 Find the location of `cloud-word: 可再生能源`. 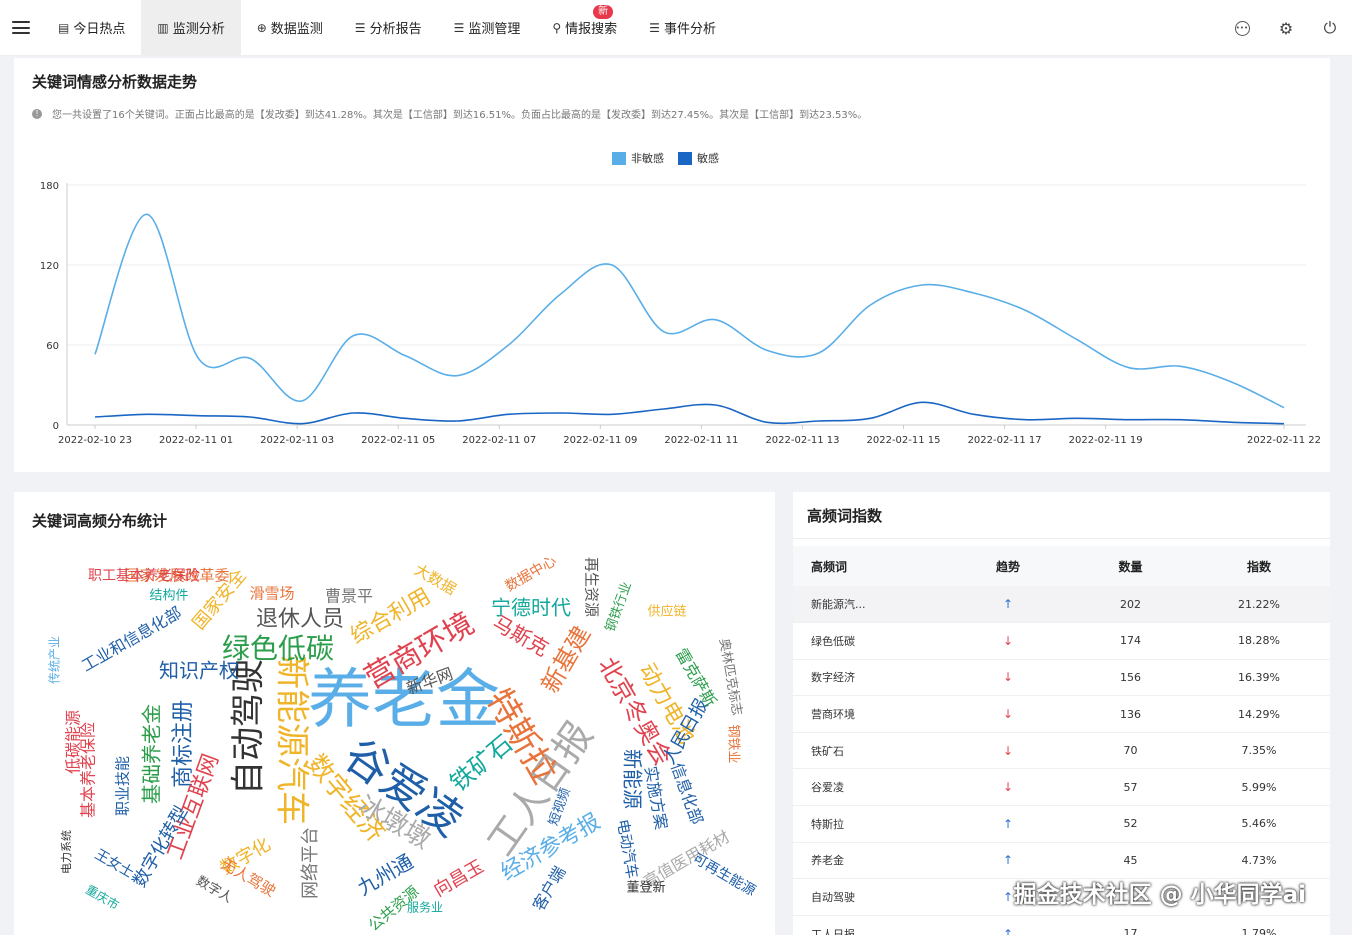

cloud-word: 可再生能源 is located at coordinates (724, 875).